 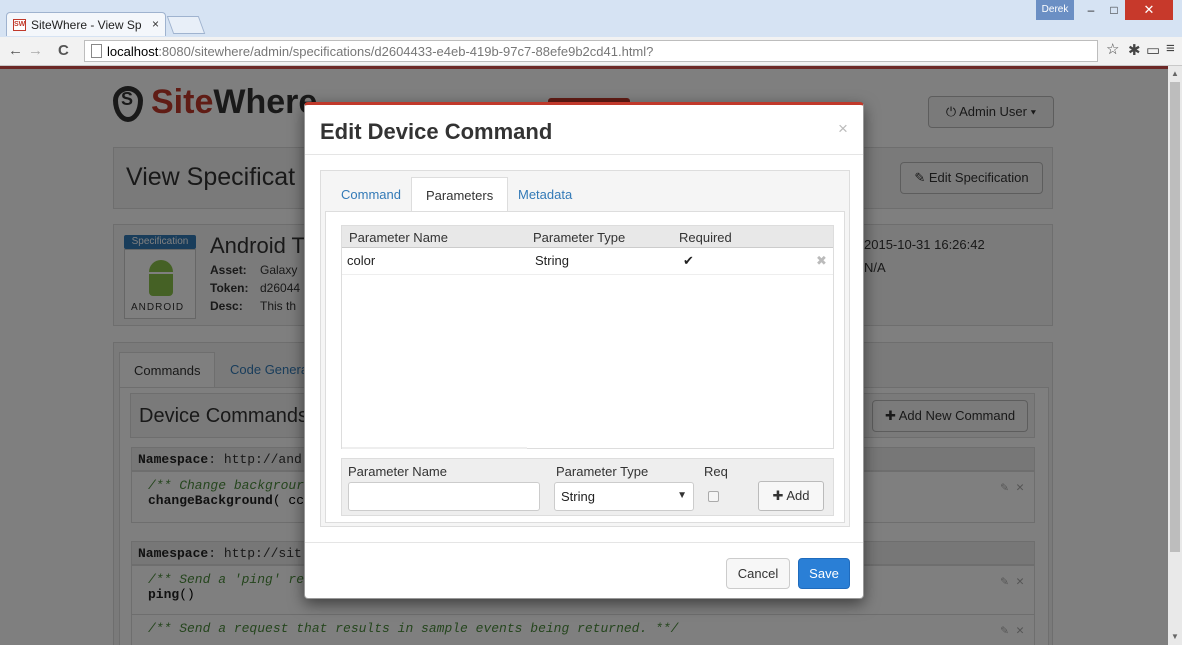 I want to click on tab-parameters: Parameters, so click(x=460, y=195).